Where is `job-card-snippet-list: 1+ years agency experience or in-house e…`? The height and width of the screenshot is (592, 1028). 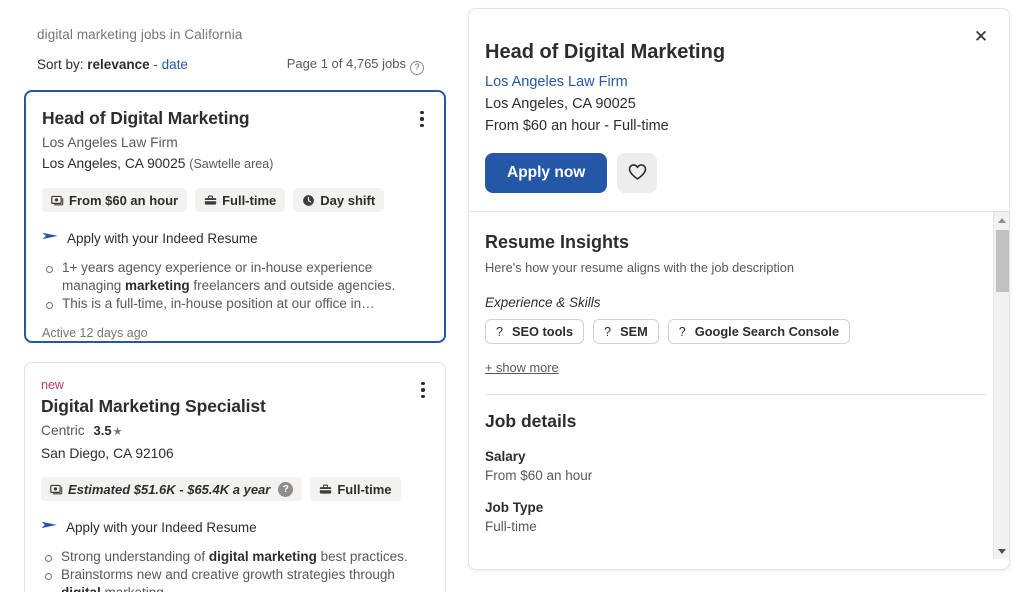
job-card-snippet-list: 1+ years agency experience or in-house e… is located at coordinates (235, 286).